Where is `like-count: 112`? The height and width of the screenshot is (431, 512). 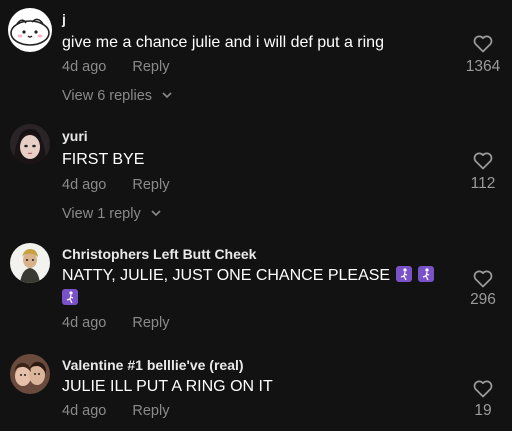 like-count: 112 is located at coordinates (483, 183).